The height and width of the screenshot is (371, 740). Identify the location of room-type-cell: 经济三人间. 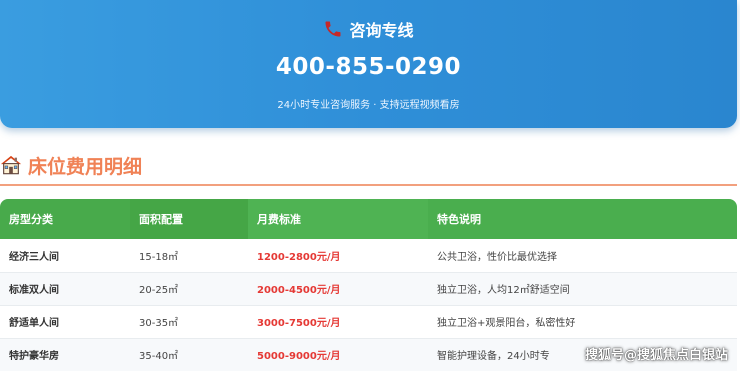
(65, 256).